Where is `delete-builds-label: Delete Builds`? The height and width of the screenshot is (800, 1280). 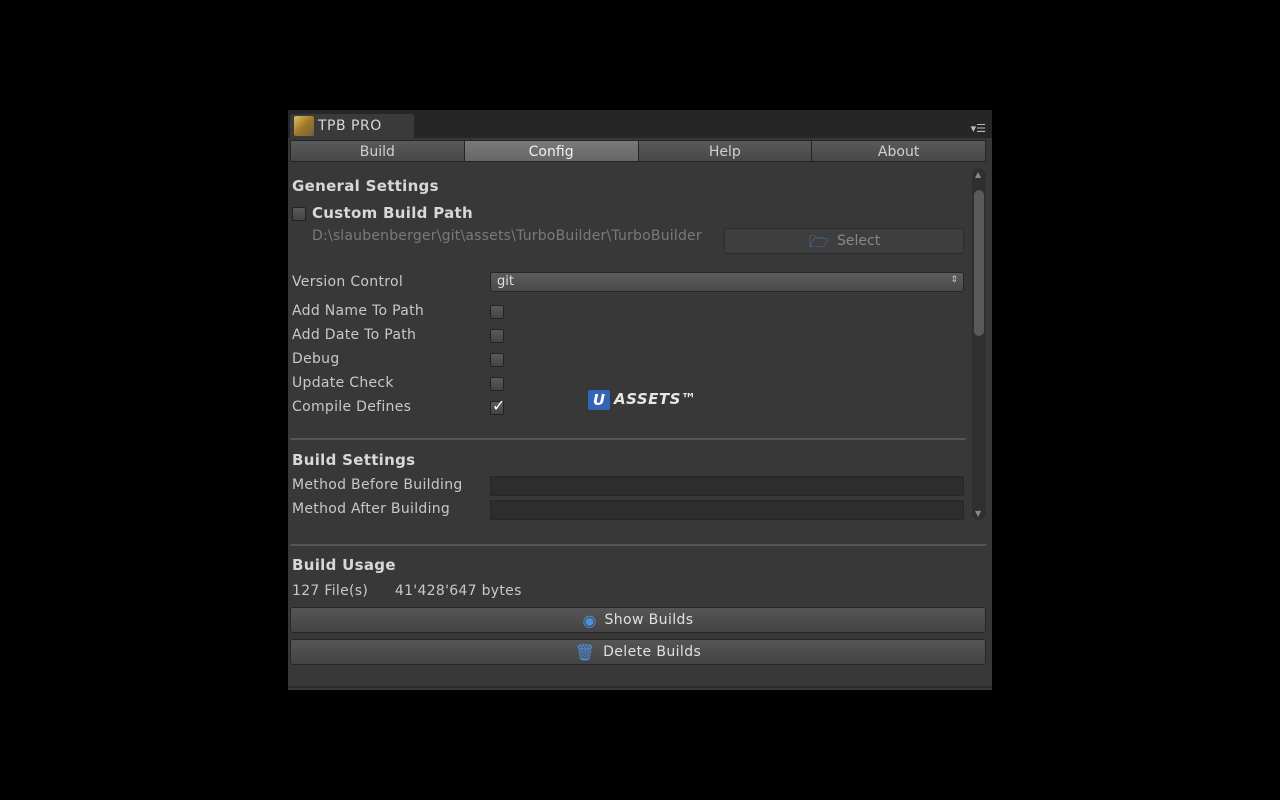
delete-builds-label: Delete Builds is located at coordinates (652, 652).